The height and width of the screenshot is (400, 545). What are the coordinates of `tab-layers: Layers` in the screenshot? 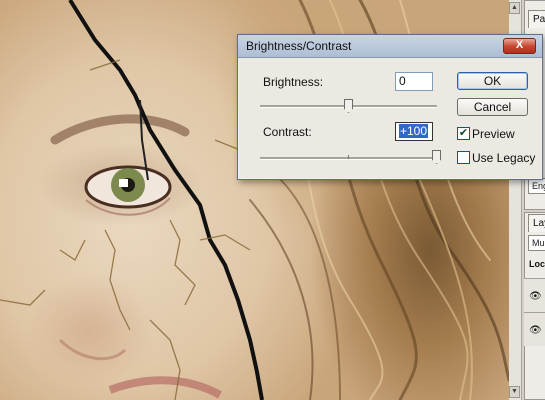 It's located at (536, 223).